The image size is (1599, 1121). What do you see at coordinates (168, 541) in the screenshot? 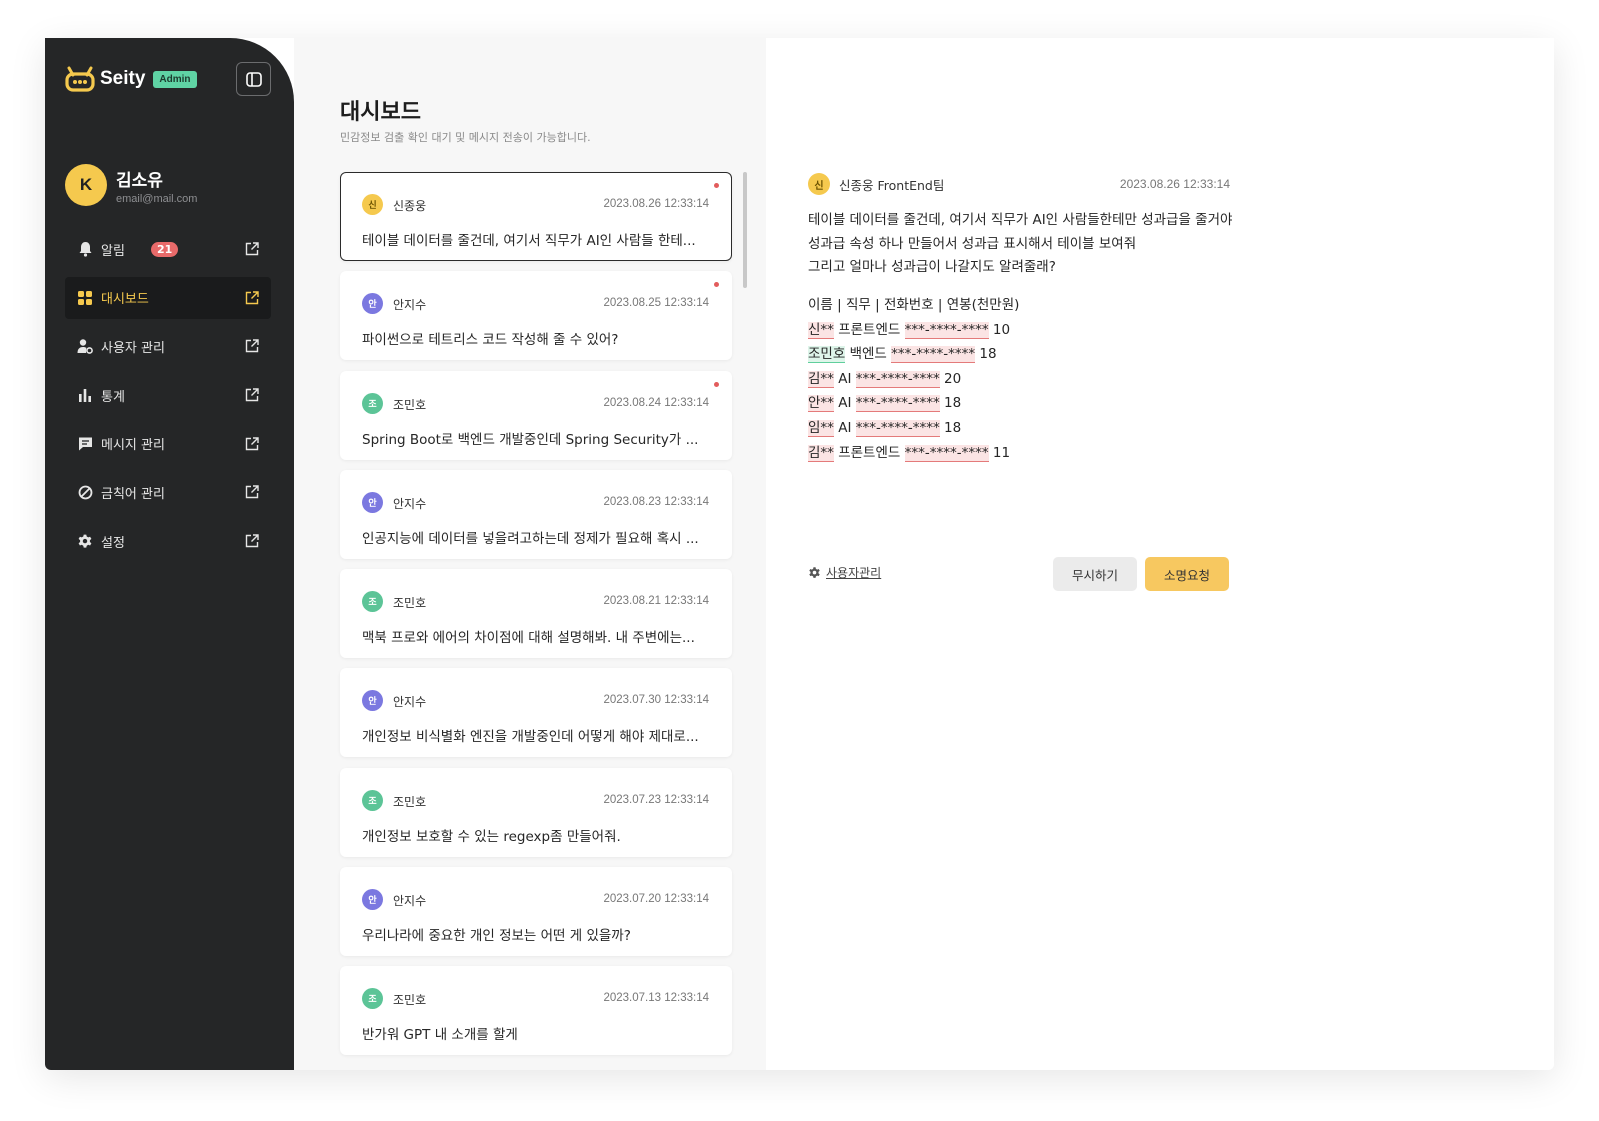
I see `sidebar-item-settings: 설정` at bounding box center [168, 541].